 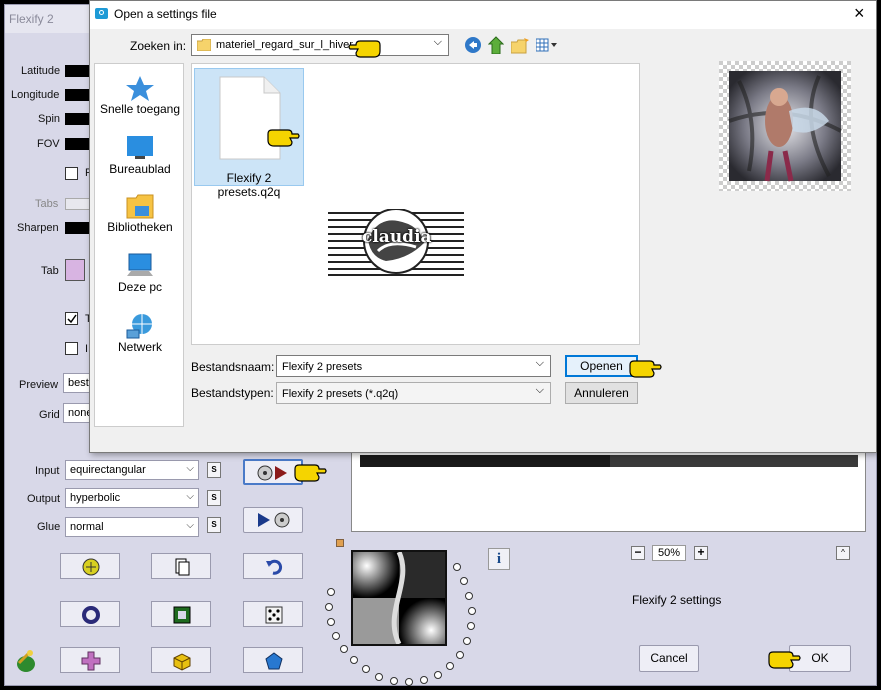 I want to click on cancel-dialog-button: Annuleren, so click(x=601, y=393).